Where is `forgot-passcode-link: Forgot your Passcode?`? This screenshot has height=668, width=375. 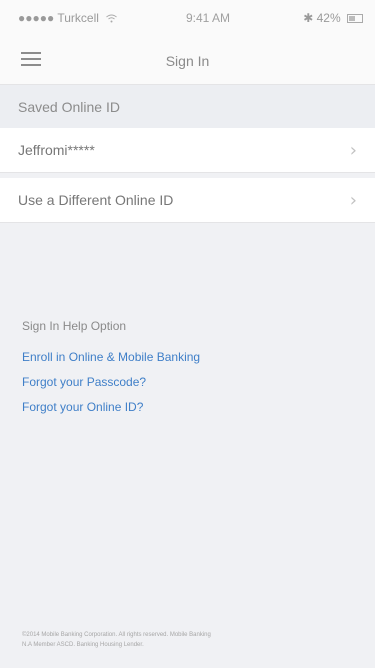
forgot-passcode-link: Forgot your Passcode? is located at coordinates (84, 382).